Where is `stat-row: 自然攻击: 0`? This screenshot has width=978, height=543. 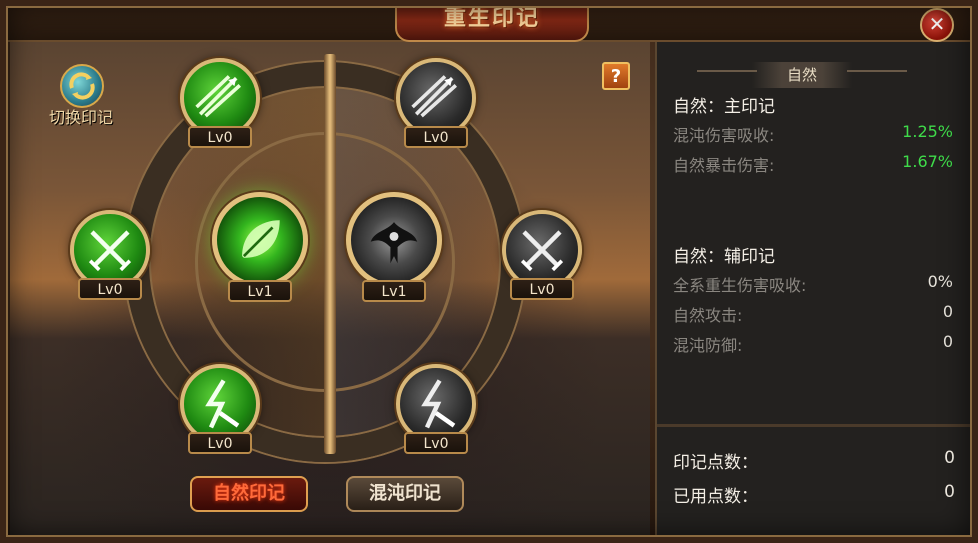
stat-row: 自然攻击: 0 is located at coordinates (813, 313).